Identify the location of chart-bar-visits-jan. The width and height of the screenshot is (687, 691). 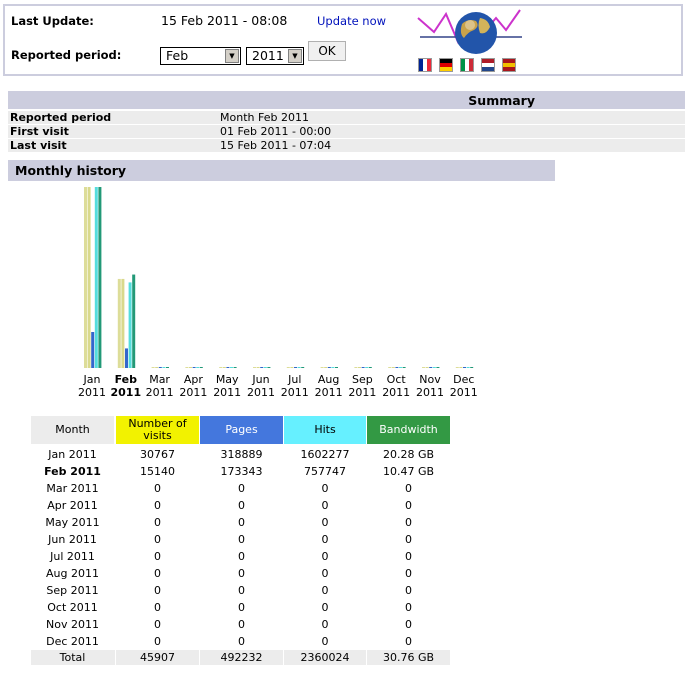
(89, 277).